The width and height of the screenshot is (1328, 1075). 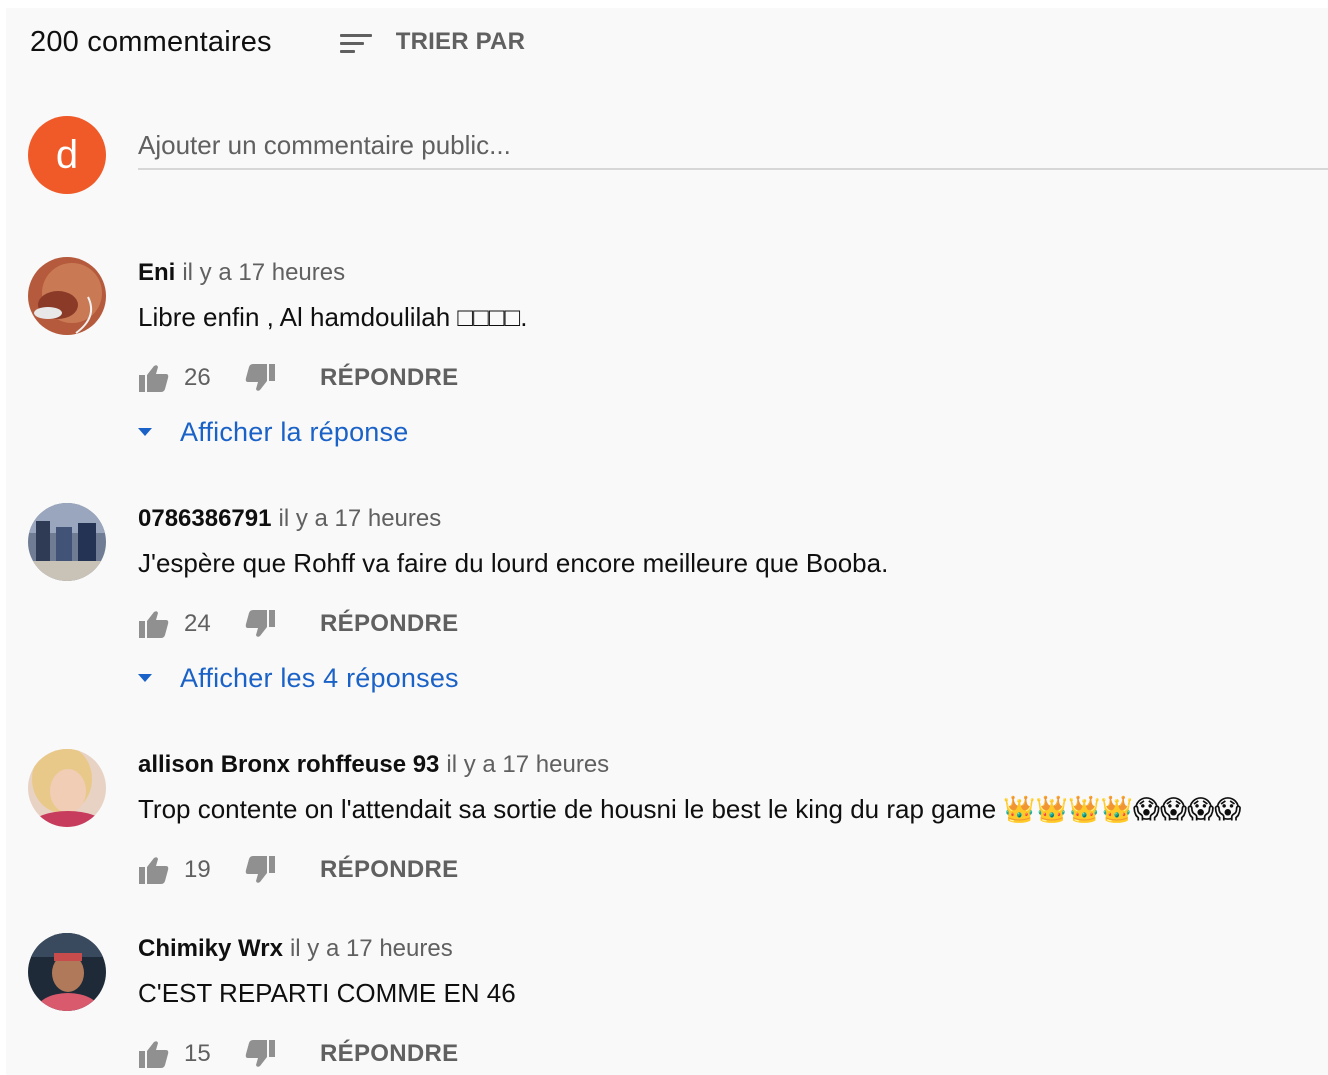 I want to click on show-replies-button: Afficher la réponse, so click(x=273, y=432).